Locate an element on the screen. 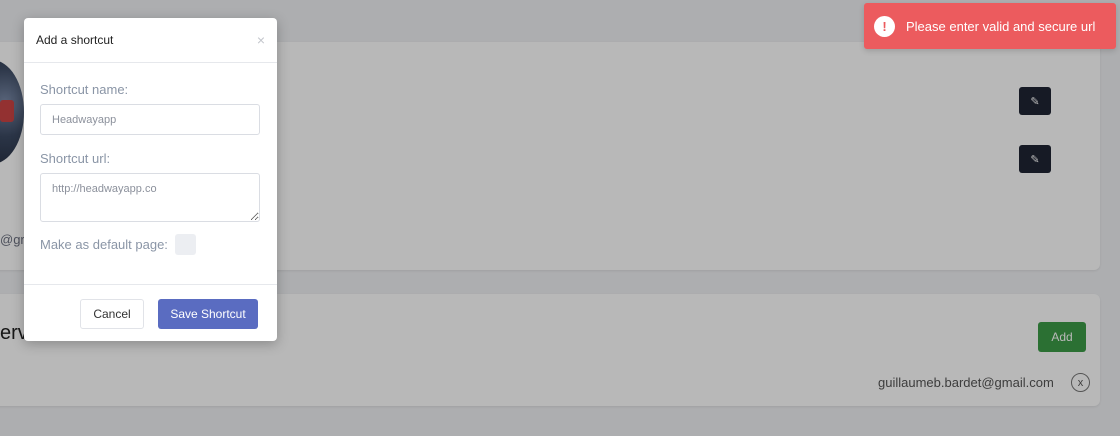 The width and height of the screenshot is (1120, 436). error-toast: ! Please enter valid and secure url is located at coordinates (990, 26).